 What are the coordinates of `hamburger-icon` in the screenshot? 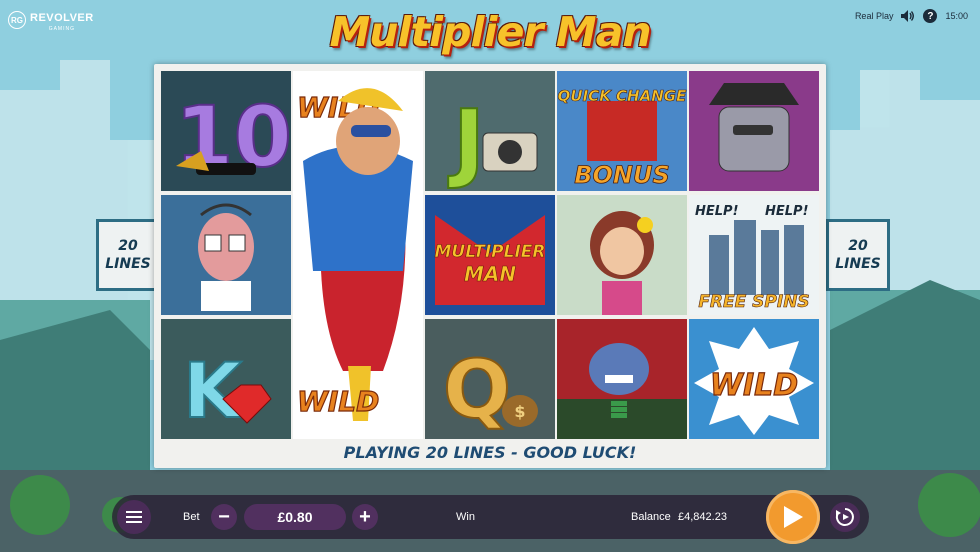 It's located at (134, 517).